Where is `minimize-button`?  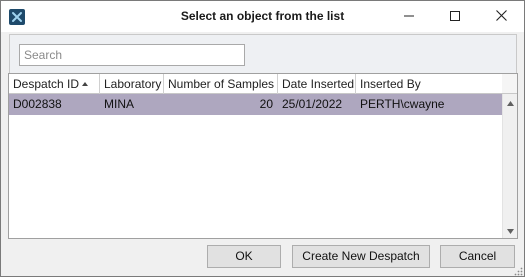
minimize-button is located at coordinates (409, 16).